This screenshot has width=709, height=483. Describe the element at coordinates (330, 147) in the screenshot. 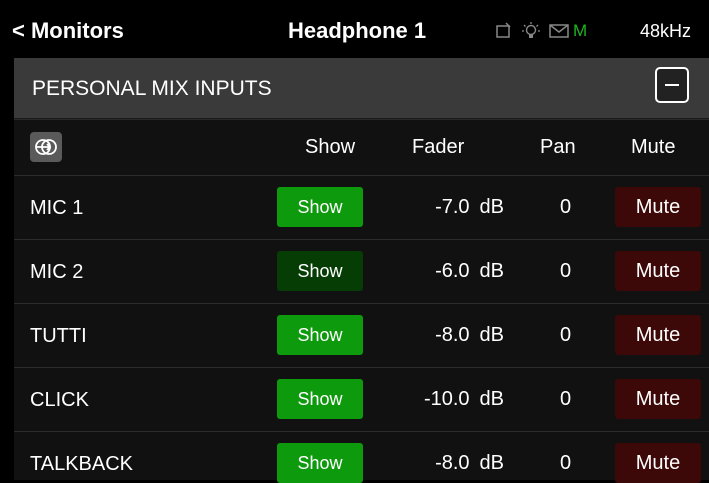

I see `column-show: Show` at that location.